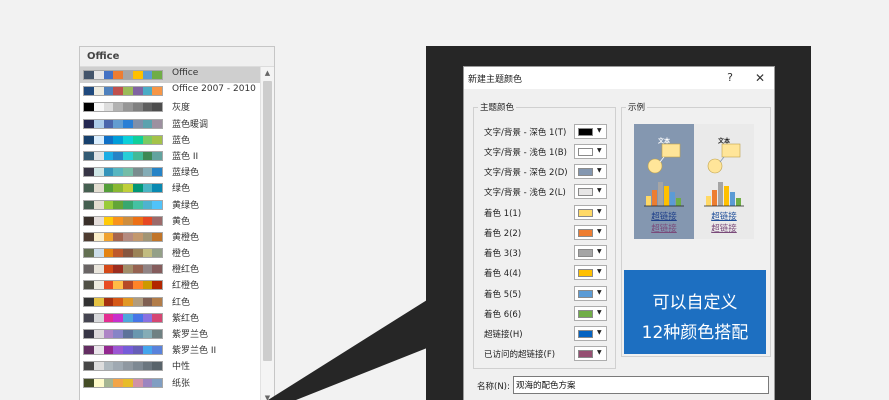 This screenshot has height=400, width=889. I want to click on theme-color-row: 文字/背景 - 浅色 1(B) ▼, so click(549, 152).